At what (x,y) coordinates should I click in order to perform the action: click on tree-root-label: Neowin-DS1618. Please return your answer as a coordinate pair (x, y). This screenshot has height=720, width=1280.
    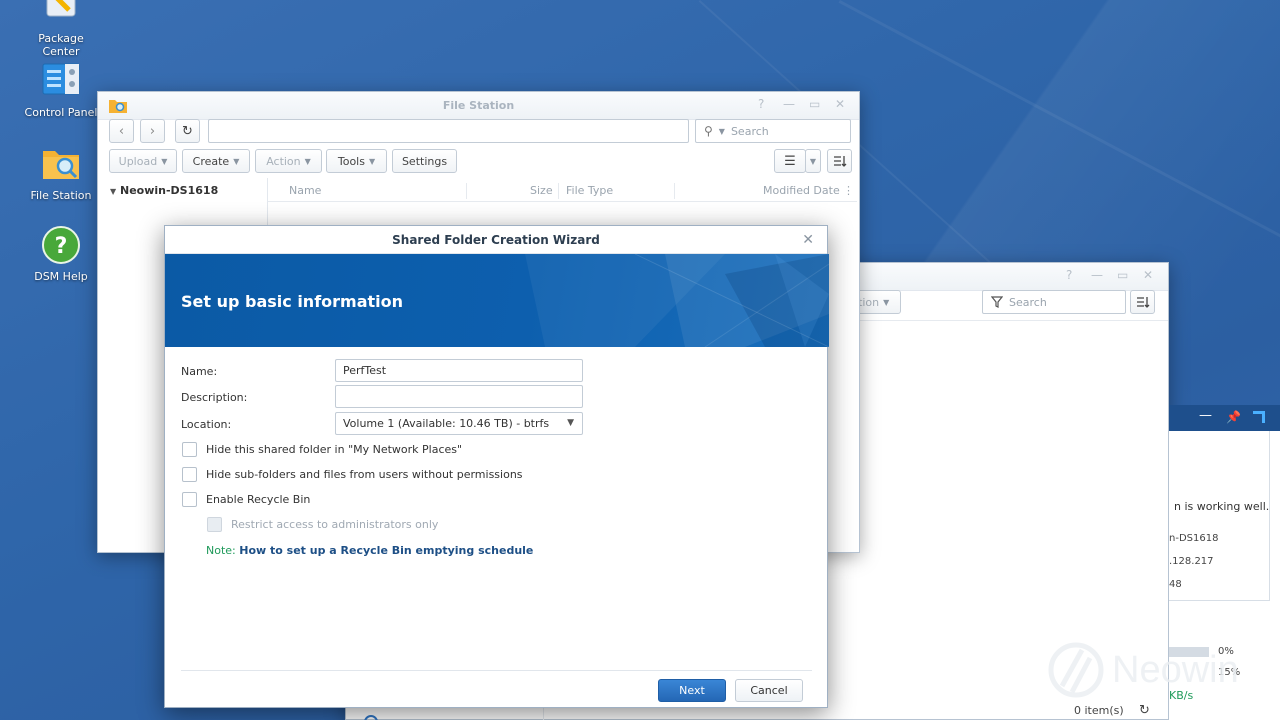
    Looking at the image, I should click on (169, 190).